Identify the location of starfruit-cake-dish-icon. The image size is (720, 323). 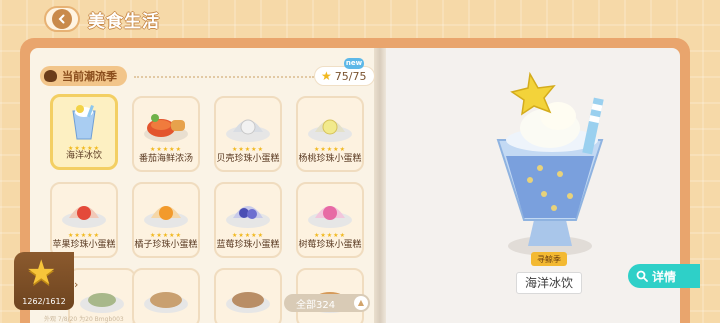
(330, 130).